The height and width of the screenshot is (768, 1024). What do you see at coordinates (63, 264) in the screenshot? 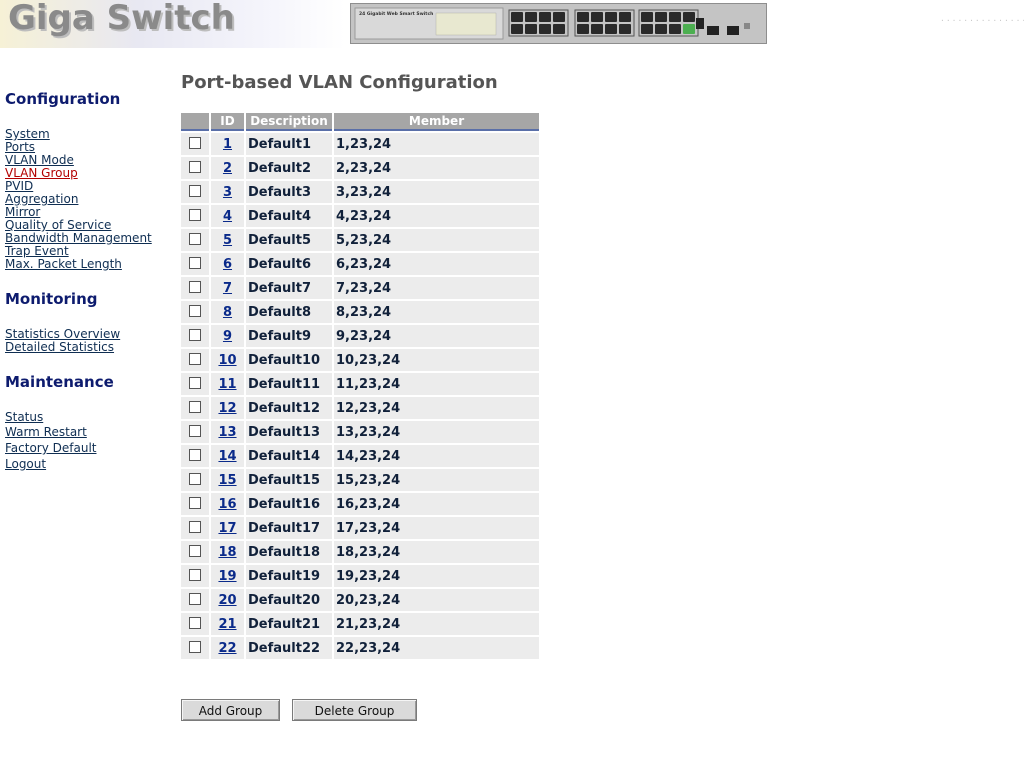
I see `sidebar-item-max-packet-length: Max. Packet Length` at bounding box center [63, 264].